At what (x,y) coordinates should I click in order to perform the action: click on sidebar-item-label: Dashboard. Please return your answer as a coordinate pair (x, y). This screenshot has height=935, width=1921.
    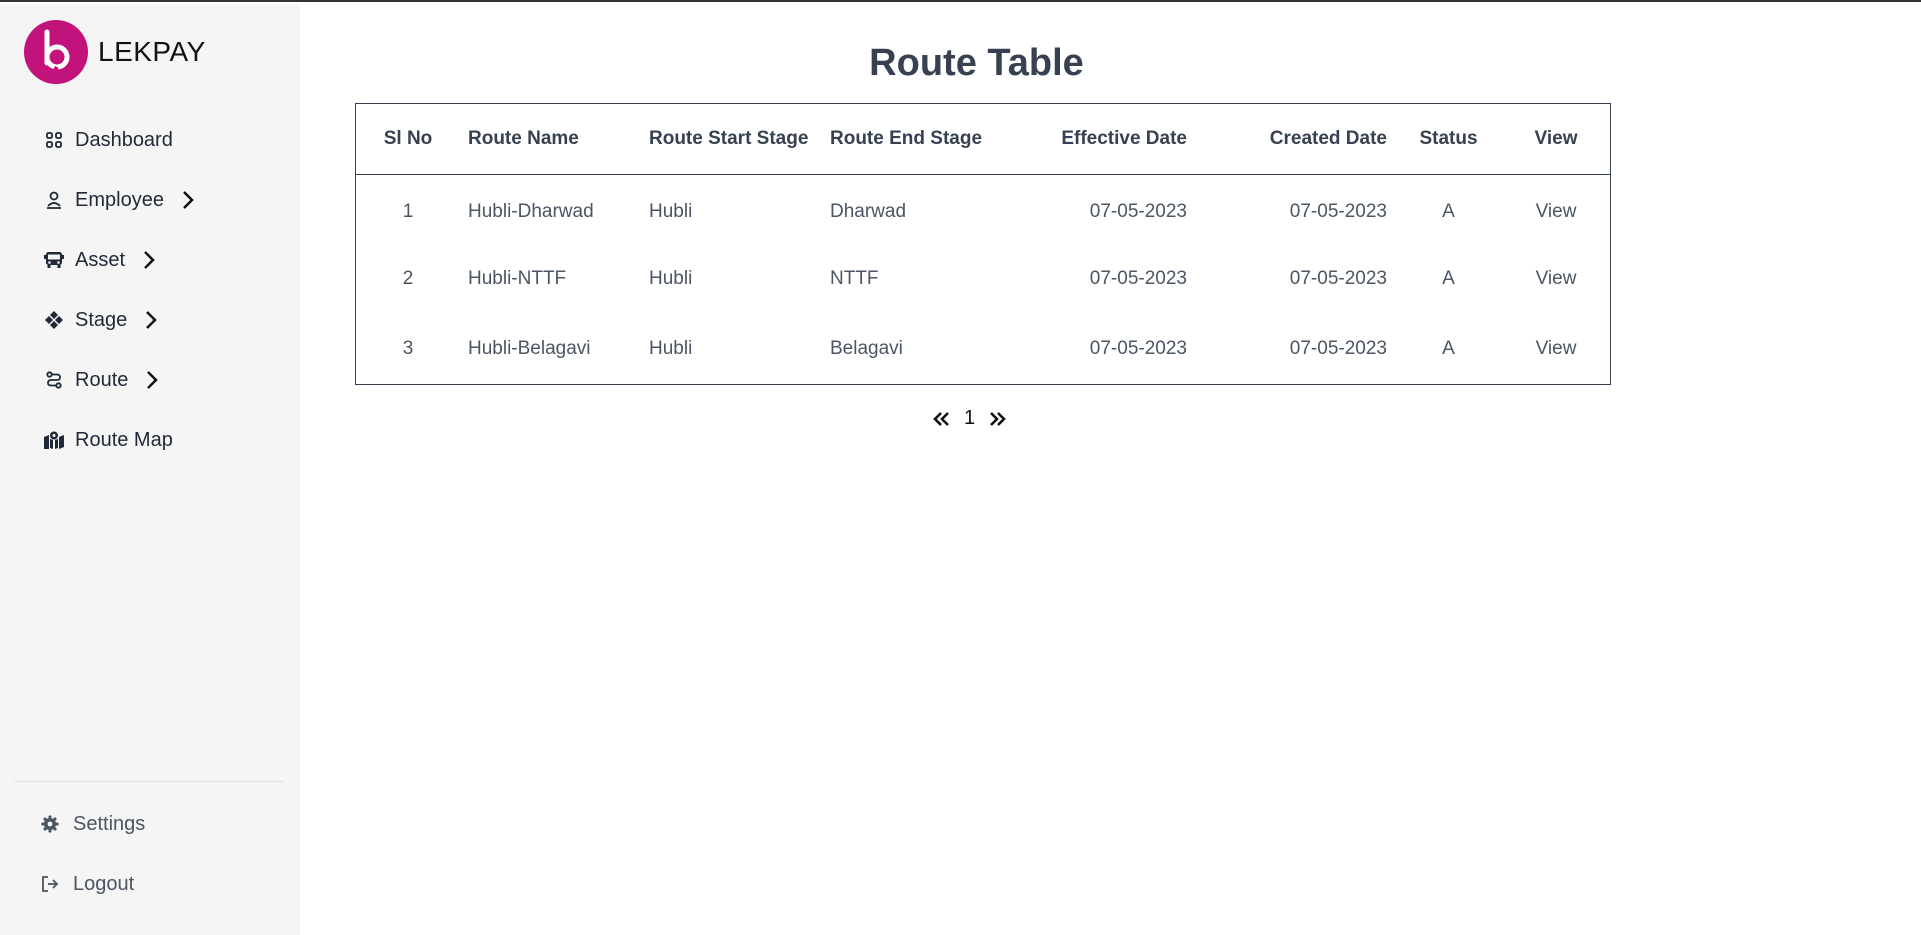
    Looking at the image, I should click on (124, 139).